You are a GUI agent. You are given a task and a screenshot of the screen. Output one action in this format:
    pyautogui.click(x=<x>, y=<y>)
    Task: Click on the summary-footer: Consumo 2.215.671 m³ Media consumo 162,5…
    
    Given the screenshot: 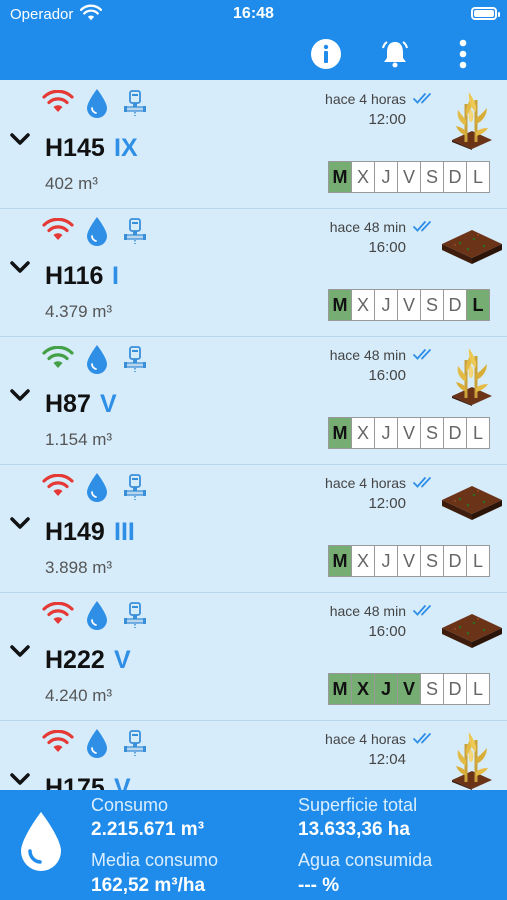 What is the action you would take?
    pyautogui.click(x=253, y=845)
    